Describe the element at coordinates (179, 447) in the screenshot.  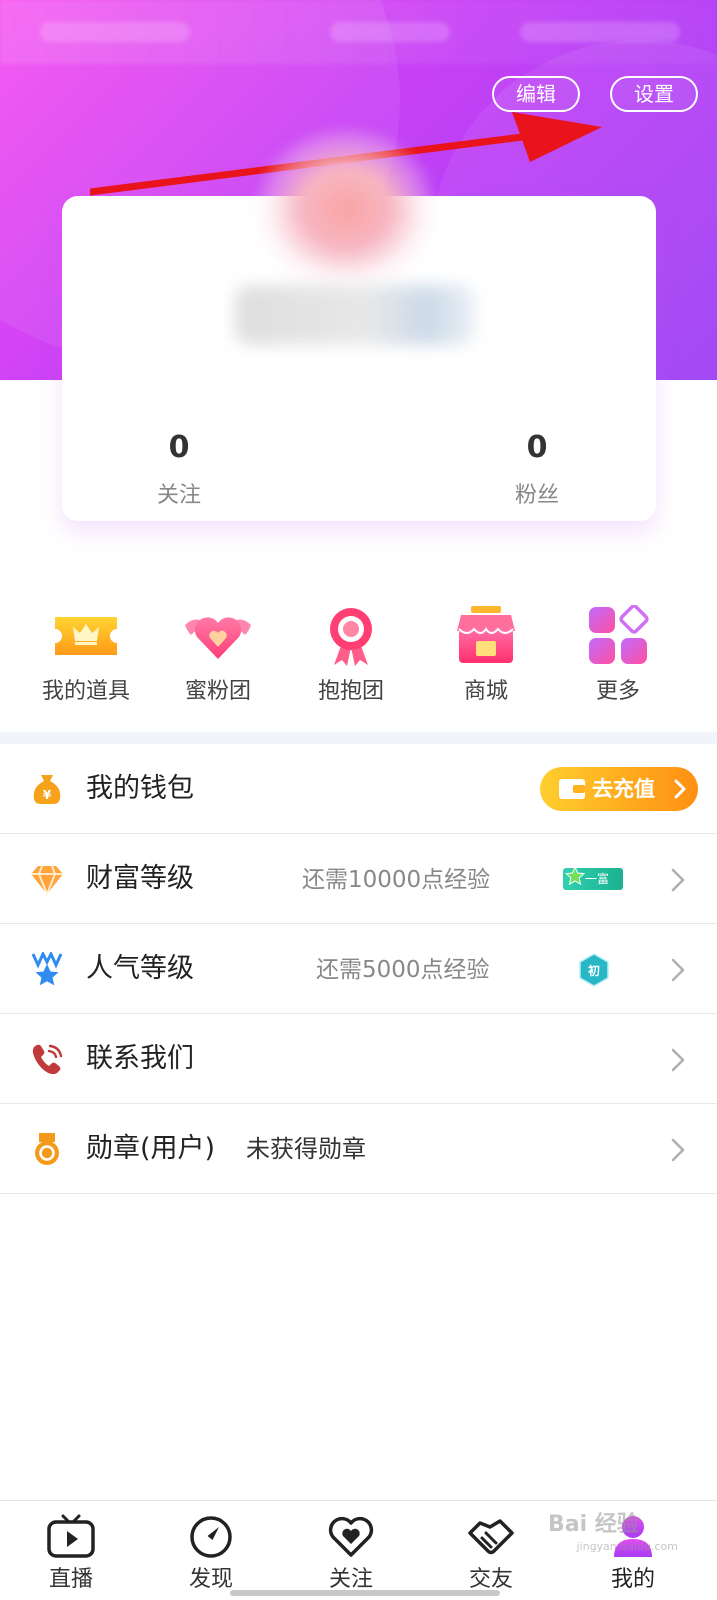
I see `following-count: 0` at that location.